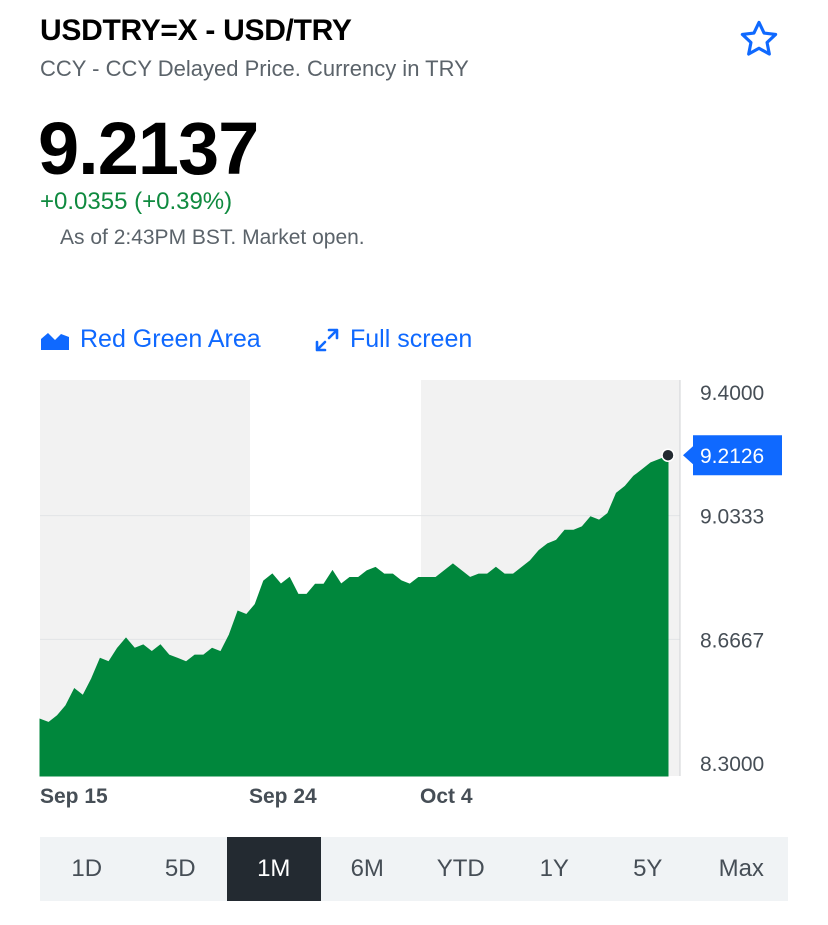 This screenshot has width=828, height=925. I want to click on range-button-max: Max, so click(742, 869).